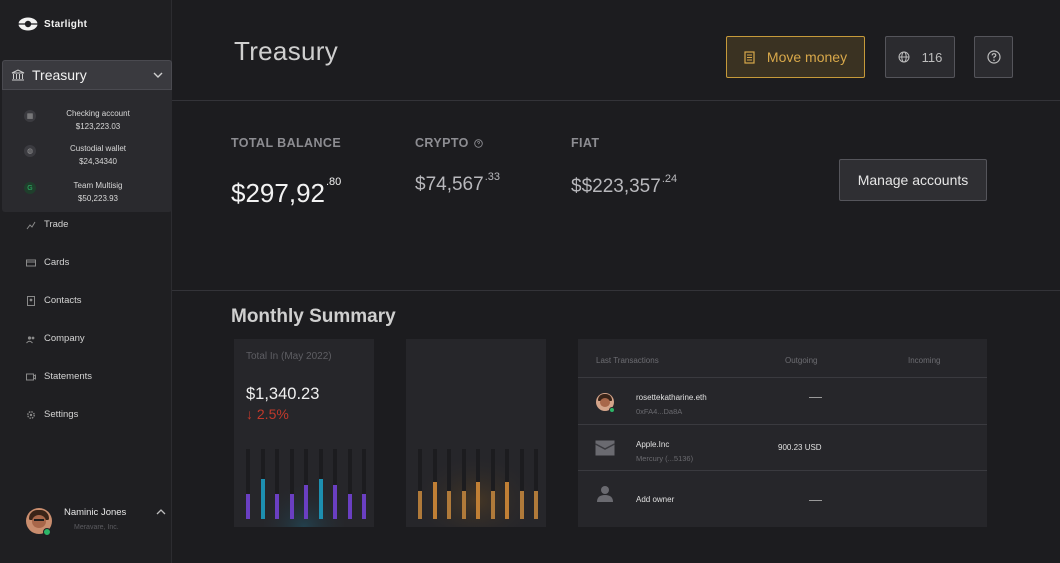 Image resolution: width=1060 pixels, height=563 pixels. Describe the element at coordinates (18, 75) in the screenshot. I see `bank-icon` at that location.